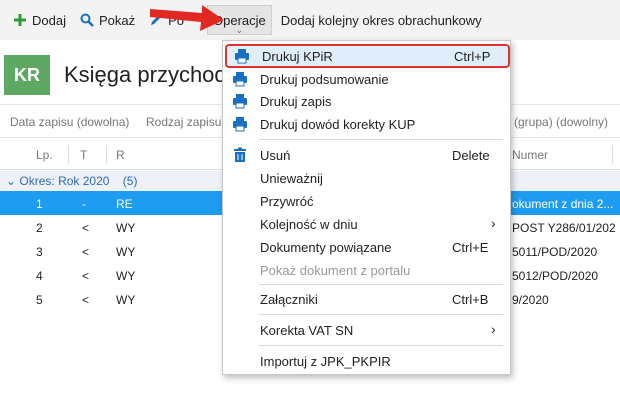 This screenshot has width=620, height=420. I want to click on add-button: Dodaj, so click(39, 20).